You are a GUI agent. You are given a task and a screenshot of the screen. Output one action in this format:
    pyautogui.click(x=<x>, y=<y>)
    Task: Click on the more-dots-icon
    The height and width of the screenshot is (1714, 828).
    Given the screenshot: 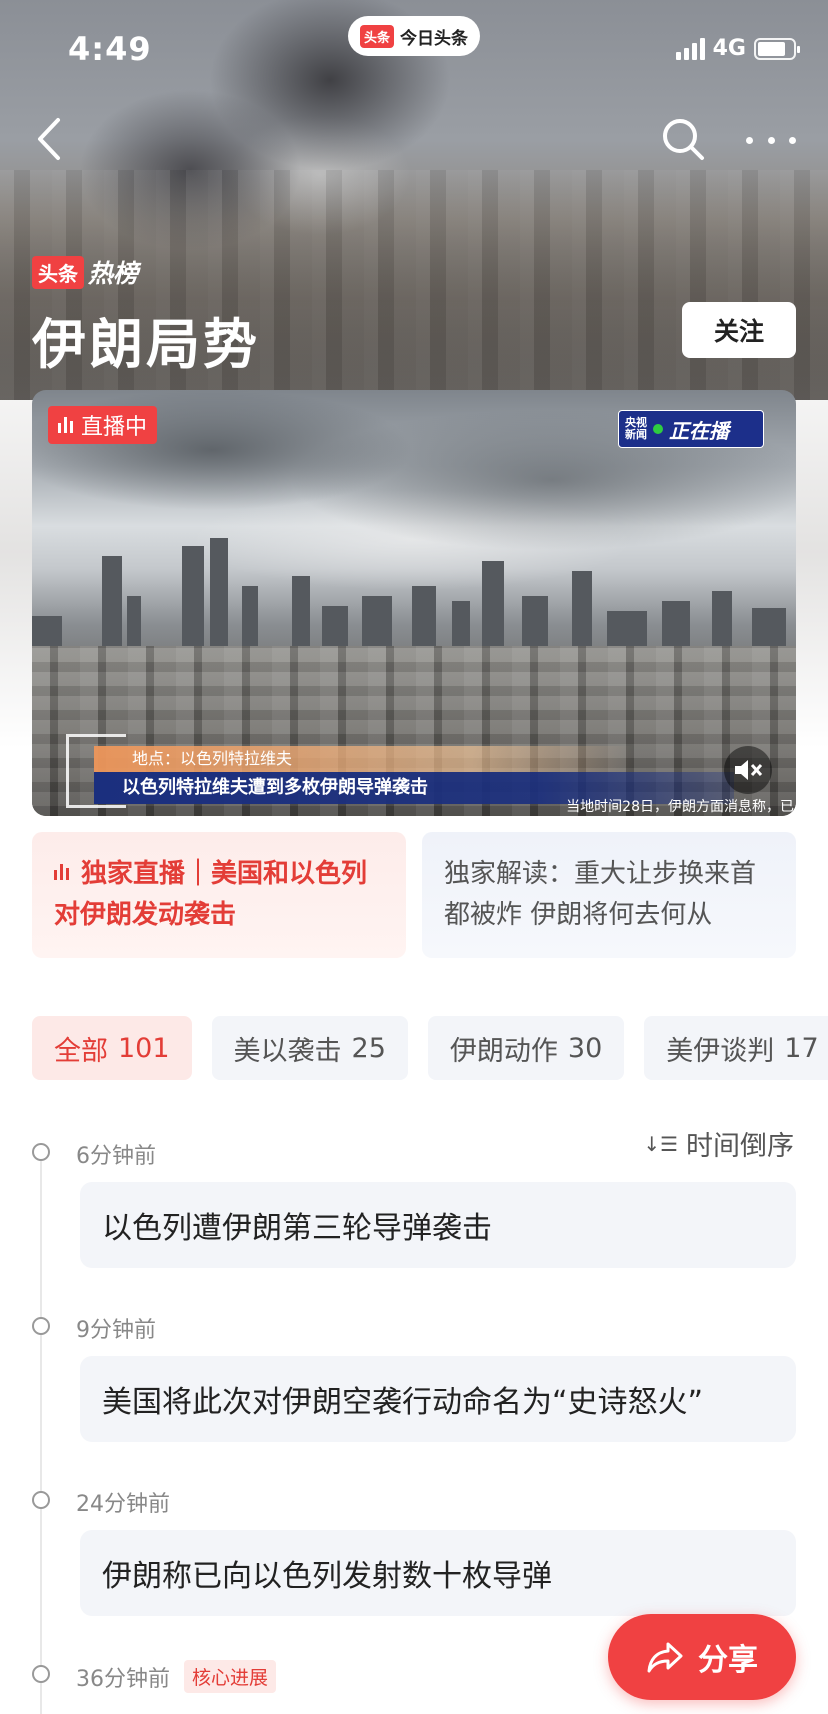 What is the action you would take?
    pyautogui.click(x=771, y=140)
    